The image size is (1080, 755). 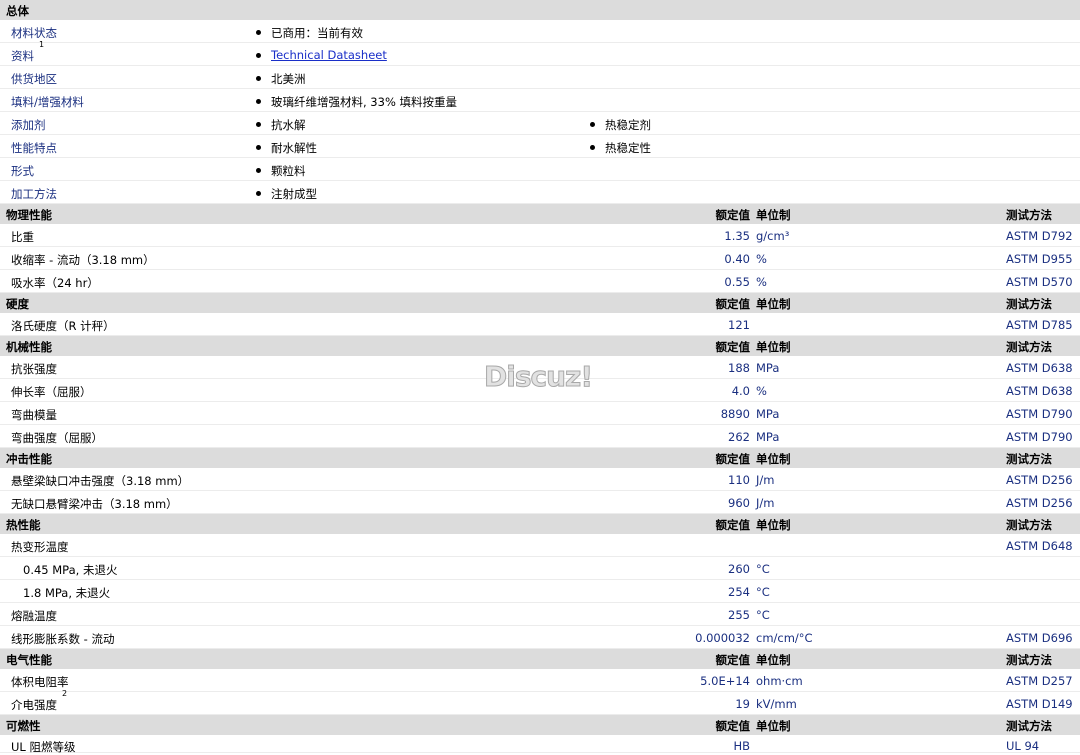 What do you see at coordinates (761, 259) in the screenshot?
I see `property-unit: %` at bounding box center [761, 259].